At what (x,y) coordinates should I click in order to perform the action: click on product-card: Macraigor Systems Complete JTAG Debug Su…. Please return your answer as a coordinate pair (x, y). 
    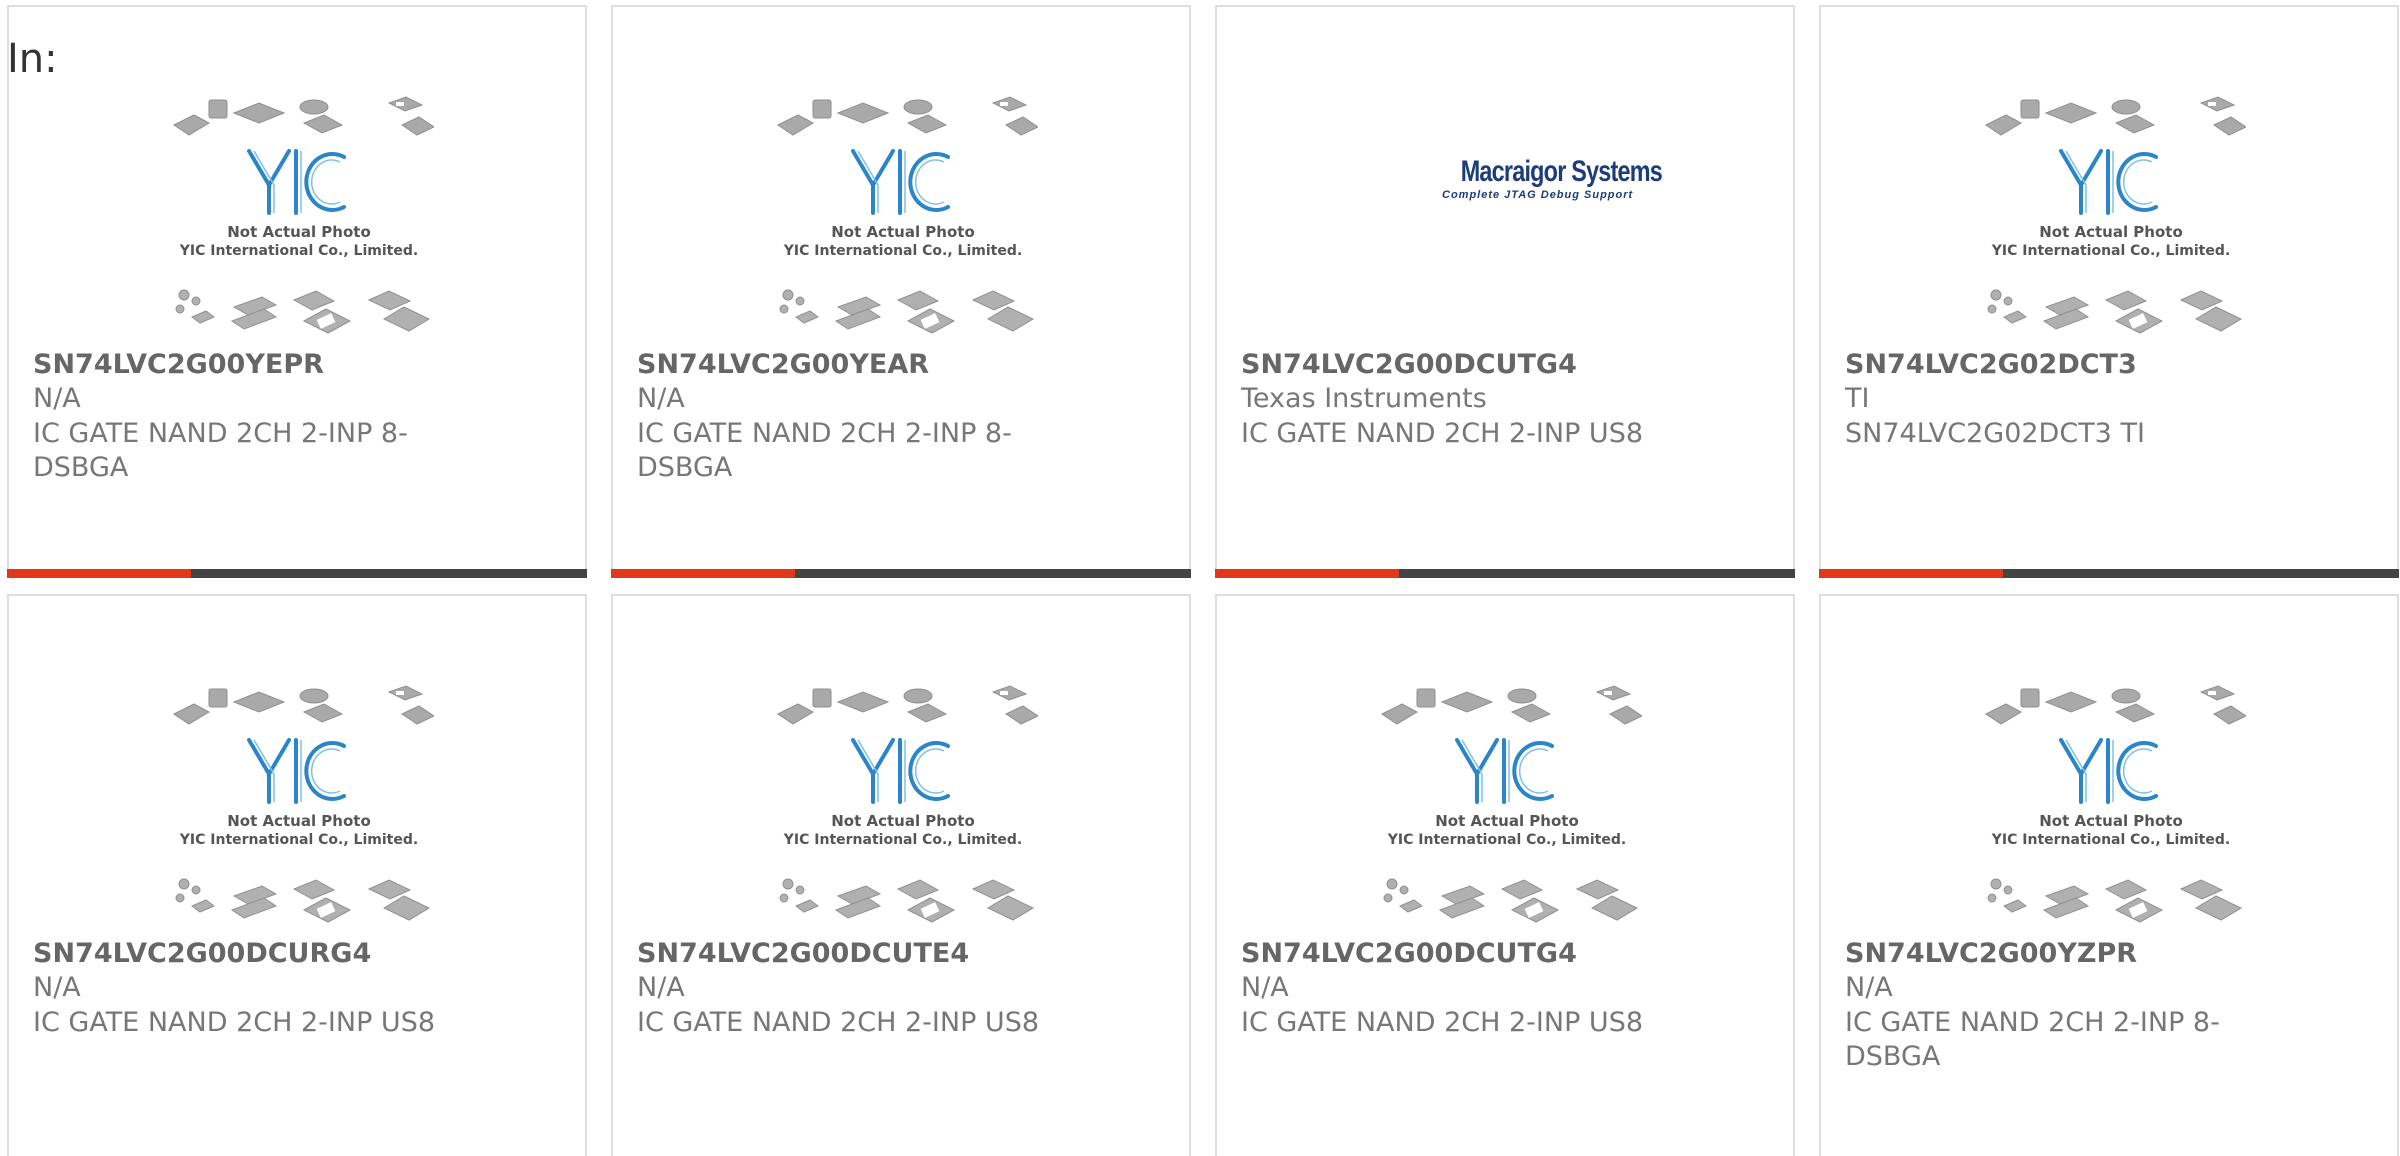
    Looking at the image, I should click on (1505, 291).